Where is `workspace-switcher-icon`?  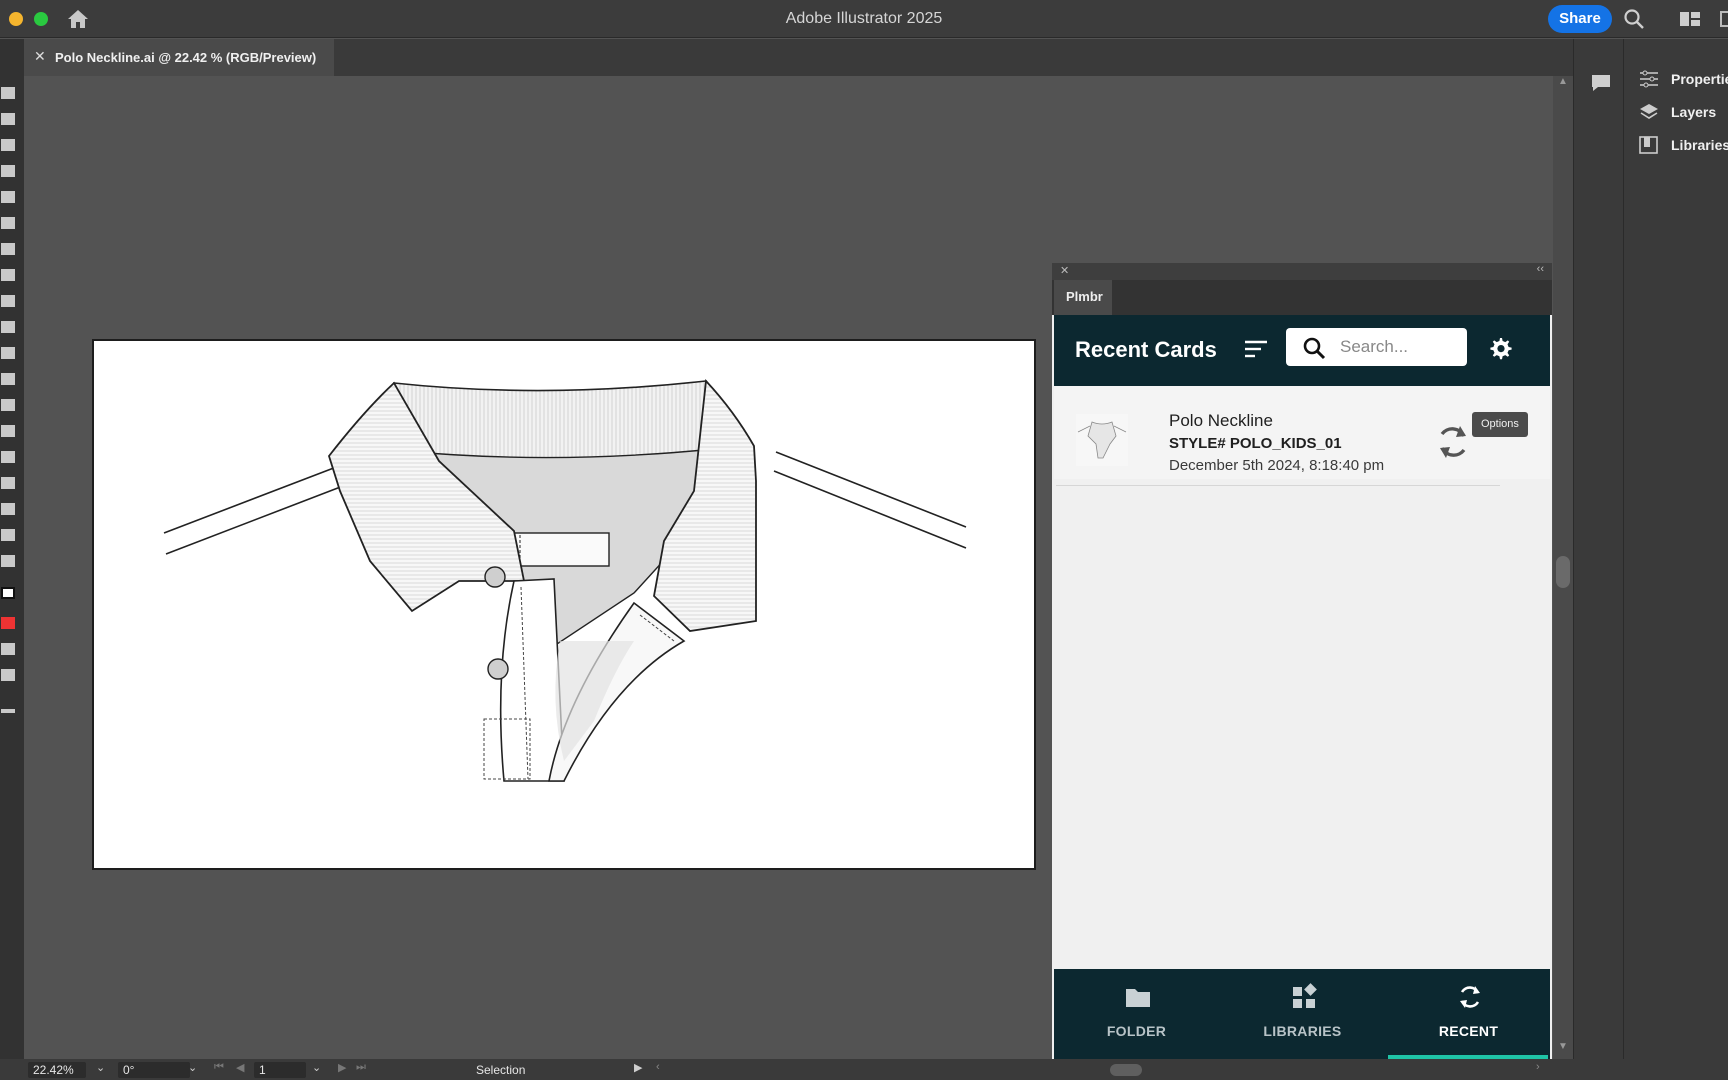 workspace-switcher-icon is located at coordinates (1690, 19).